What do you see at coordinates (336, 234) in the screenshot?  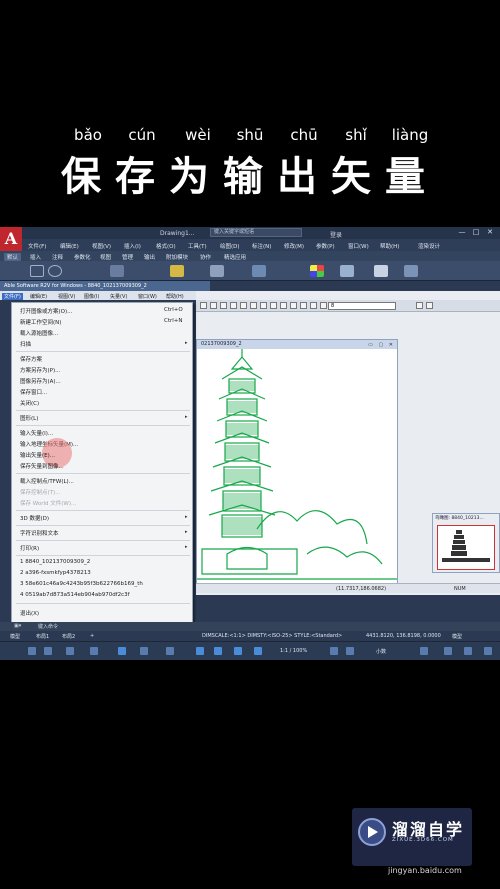 I see `user-login: 登录` at bounding box center [336, 234].